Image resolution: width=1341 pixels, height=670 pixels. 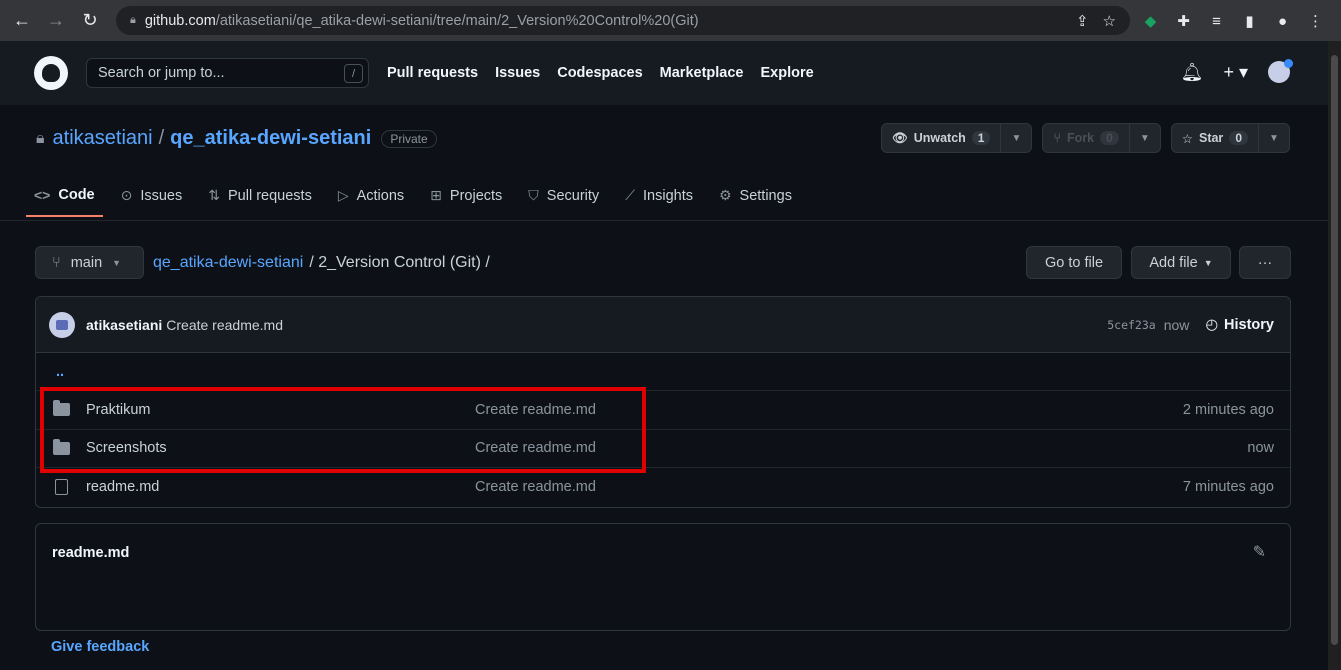 I want to click on tab-label: Settings, so click(x=765, y=195).